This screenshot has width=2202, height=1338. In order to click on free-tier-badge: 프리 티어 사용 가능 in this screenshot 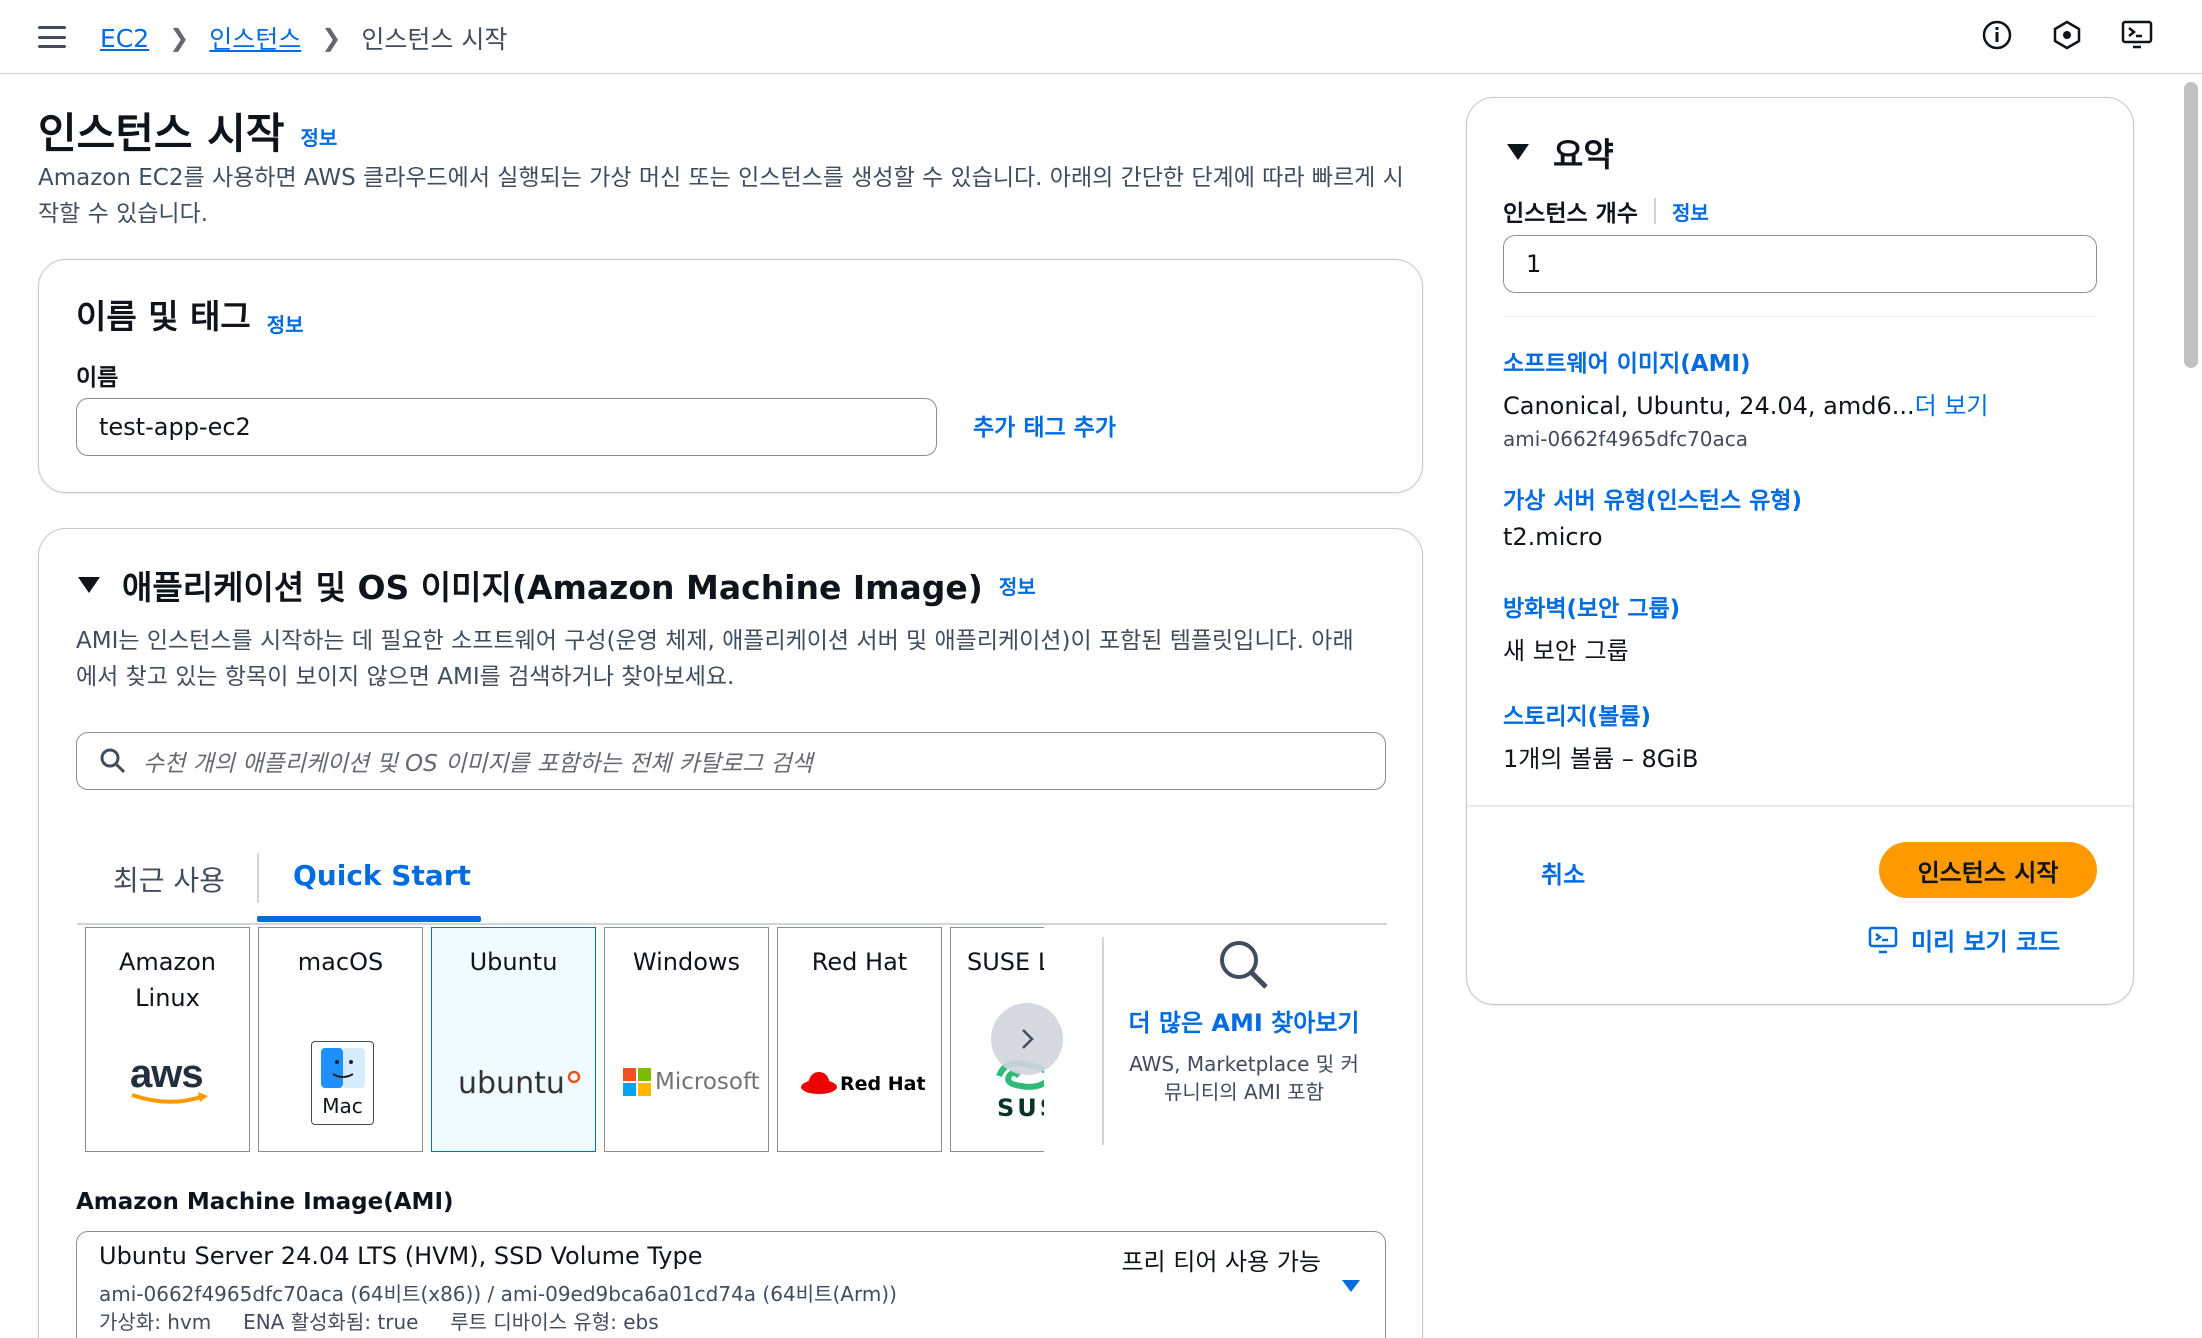, I will do `click(1221, 1262)`.